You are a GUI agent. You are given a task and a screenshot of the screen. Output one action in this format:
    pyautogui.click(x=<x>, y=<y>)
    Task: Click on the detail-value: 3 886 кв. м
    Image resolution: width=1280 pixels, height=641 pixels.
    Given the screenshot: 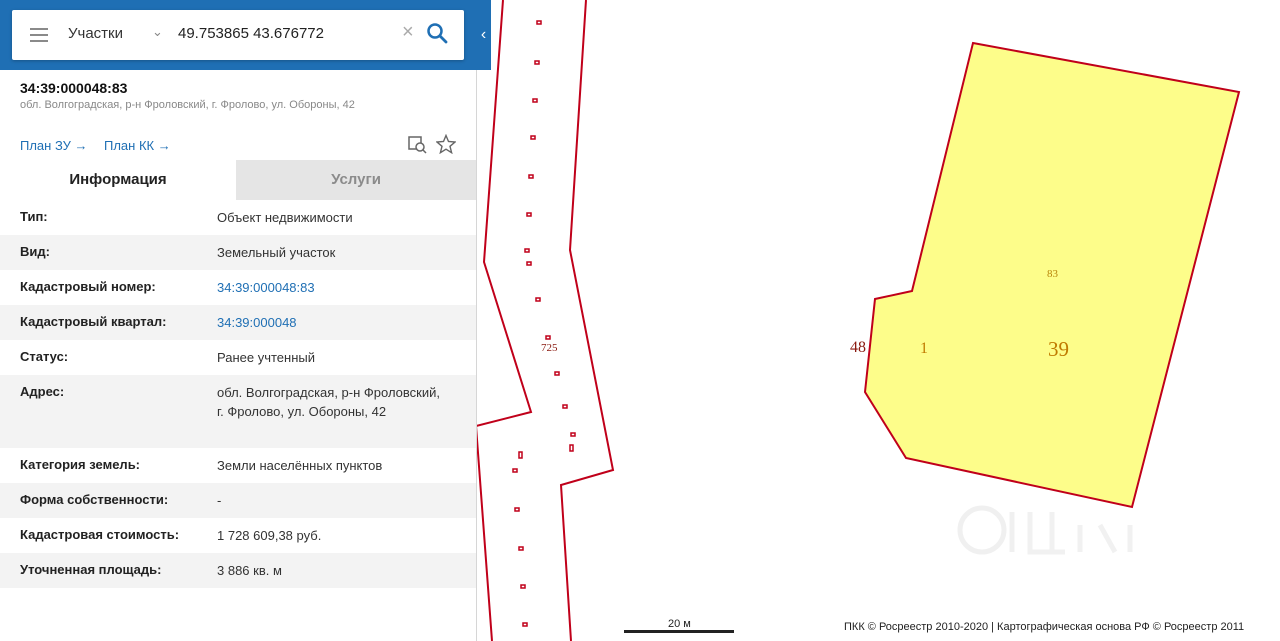 What is the action you would take?
    pyautogui.click(x=249, y=570)
    